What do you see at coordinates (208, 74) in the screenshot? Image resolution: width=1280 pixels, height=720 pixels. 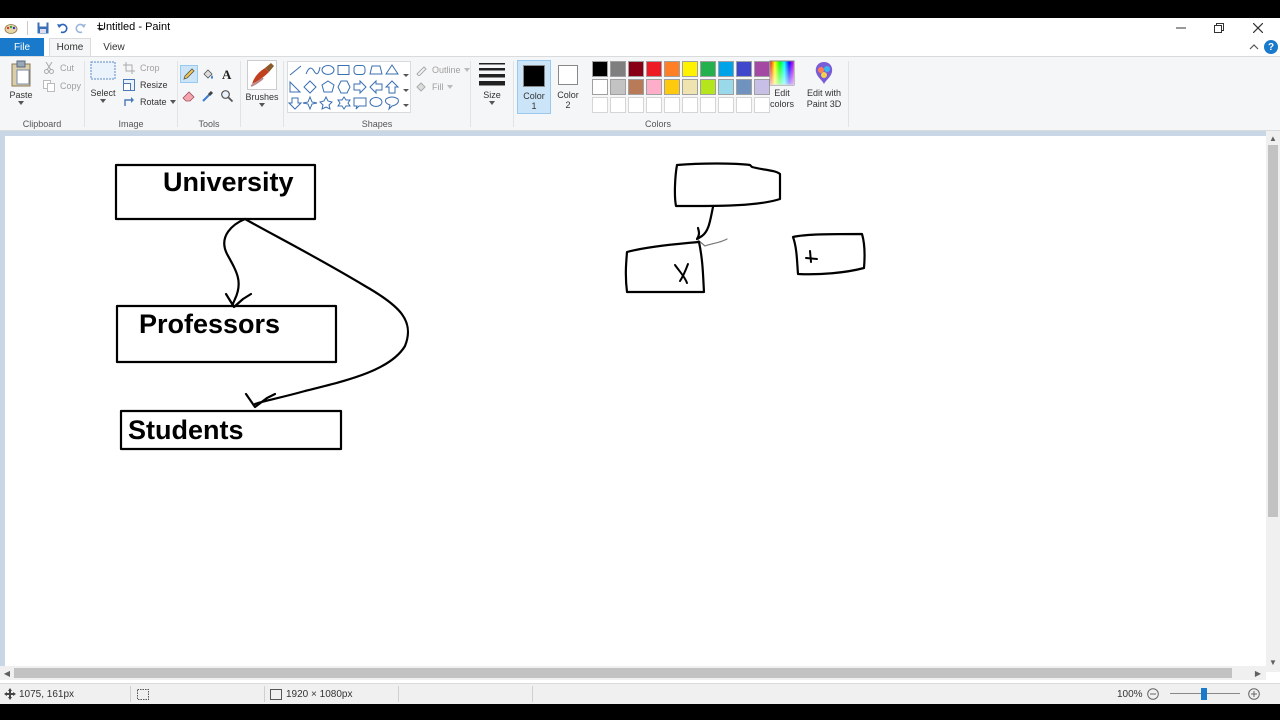 I see `fill-tool` at bounding box center [208, 74].